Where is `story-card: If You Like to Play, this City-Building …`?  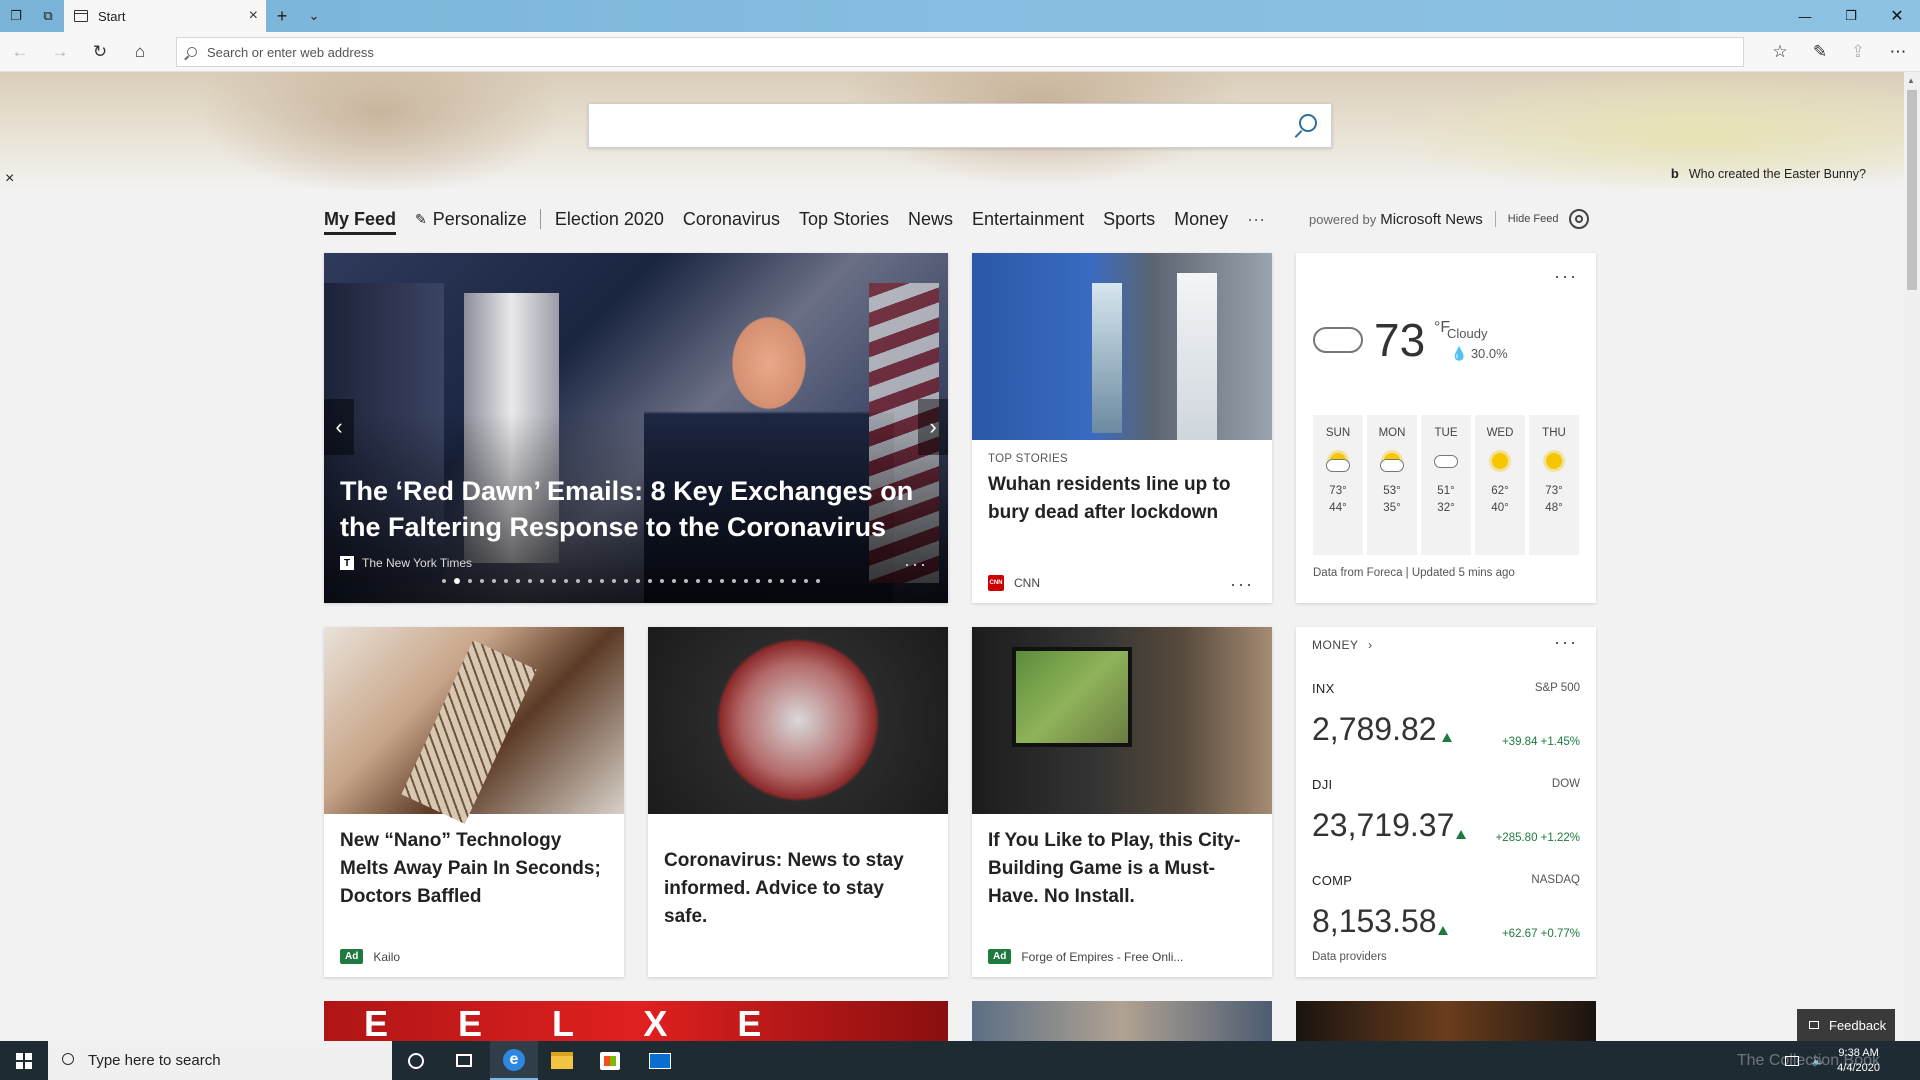 story-card: If You Like to Play, this City-Building … is located at coordinates (1122, 802).